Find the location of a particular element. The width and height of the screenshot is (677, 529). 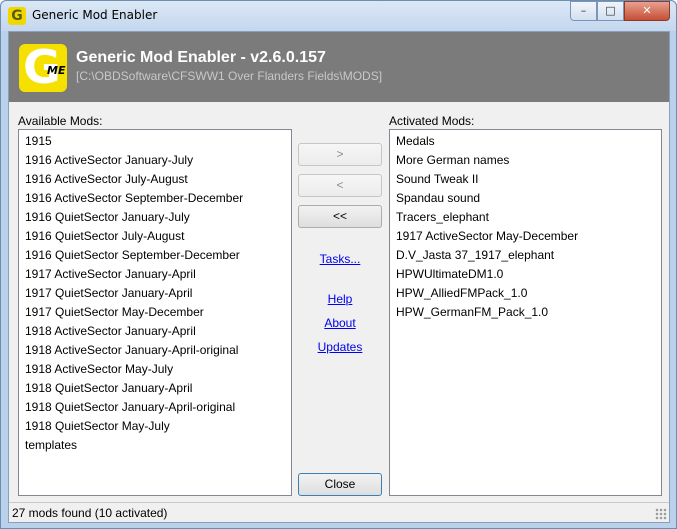

available-mod-item: 1916 ActiveSector September-December is located at coordinates (155, 198).